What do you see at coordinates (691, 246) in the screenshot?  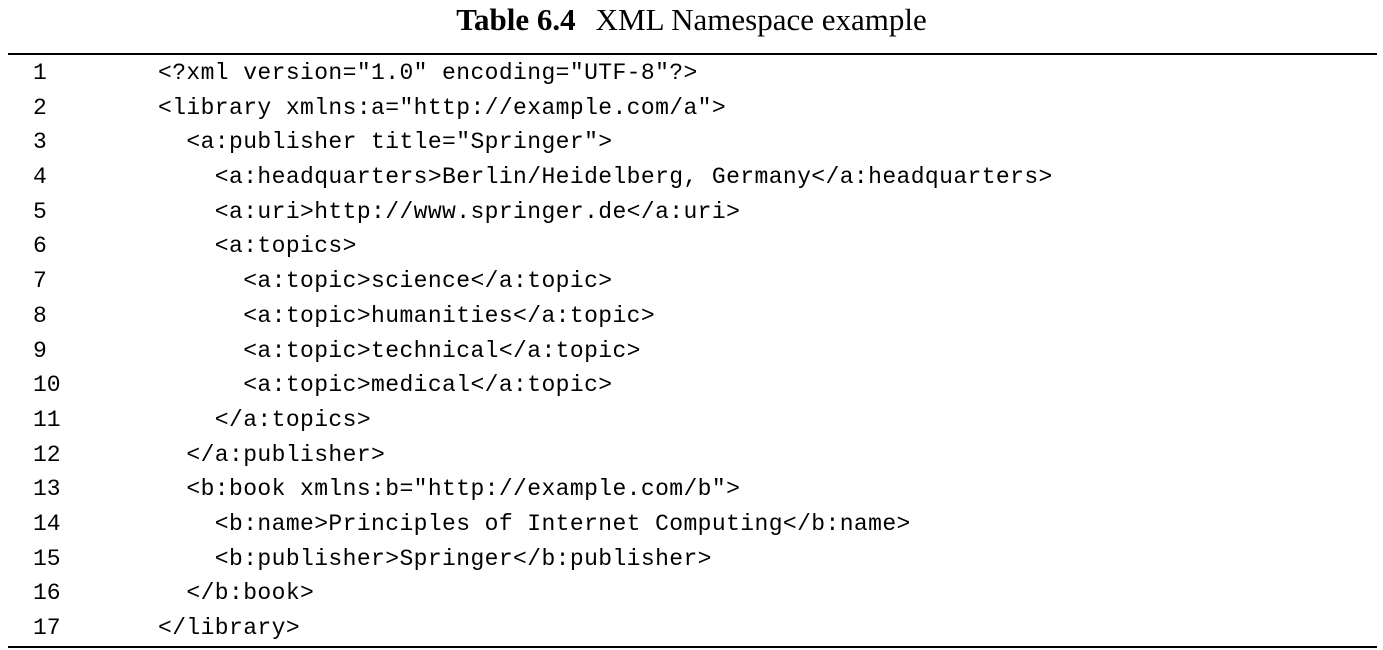 I see `code-line: 6 <a:topics>` at bounding box center [691, 246].